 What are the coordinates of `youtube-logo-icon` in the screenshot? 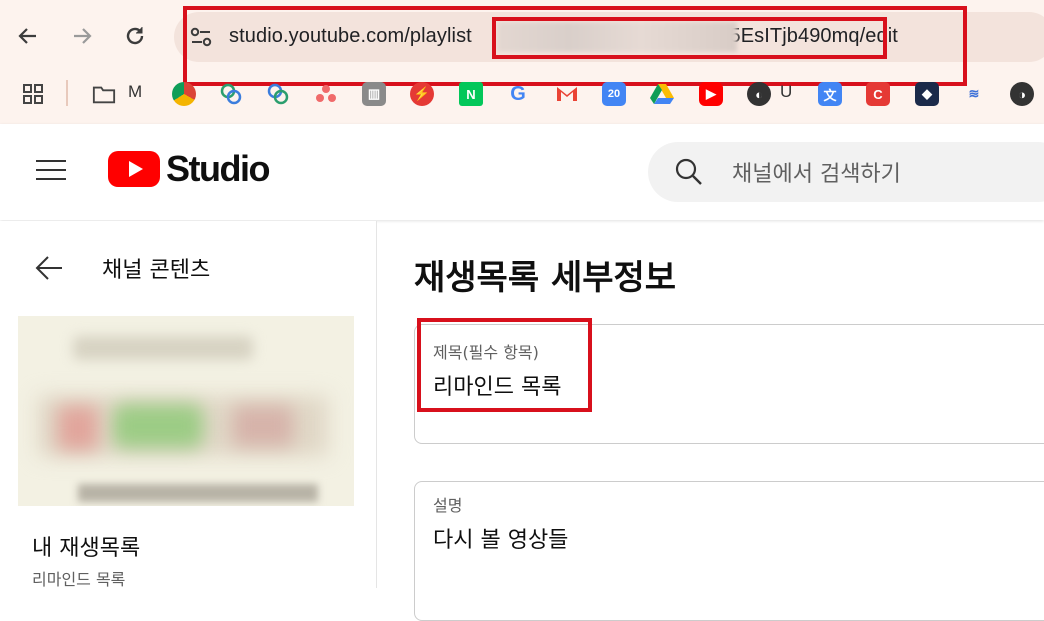 It's located at (134, 169).